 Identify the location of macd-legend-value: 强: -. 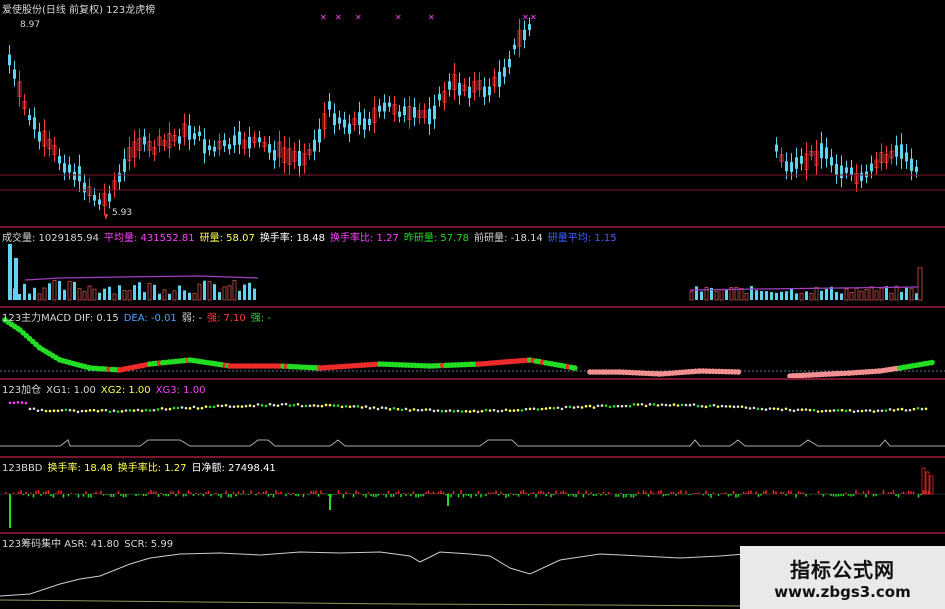
(260, 318).